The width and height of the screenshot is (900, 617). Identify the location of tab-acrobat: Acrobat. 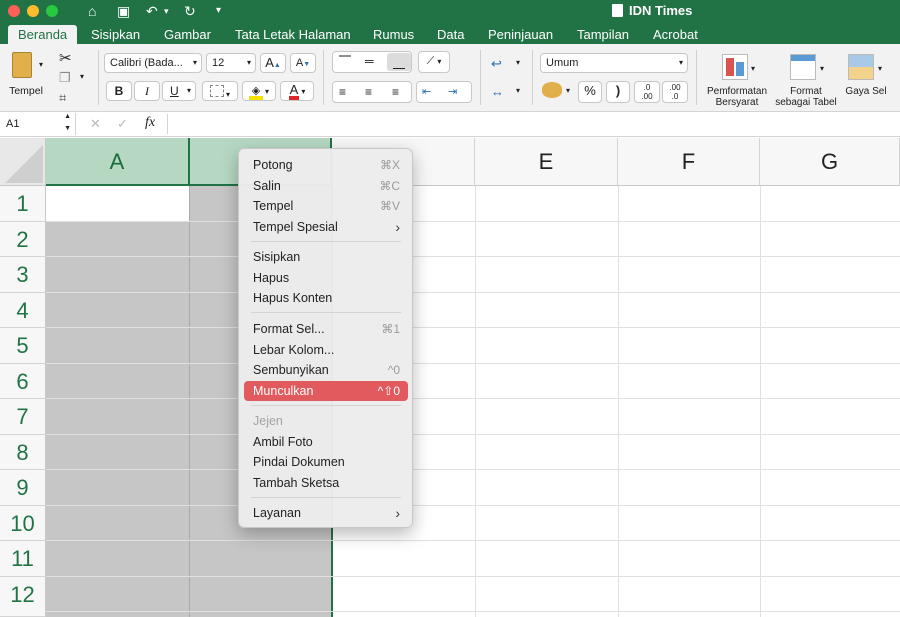
(675, 34).